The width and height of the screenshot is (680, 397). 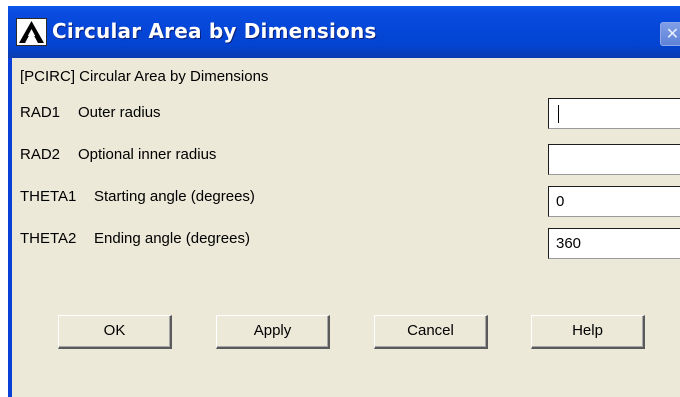 What do you see at coordinates (431, 332) in the screenshot?
I see `cancel-button: Cancel` at bounding box center [431, 332].